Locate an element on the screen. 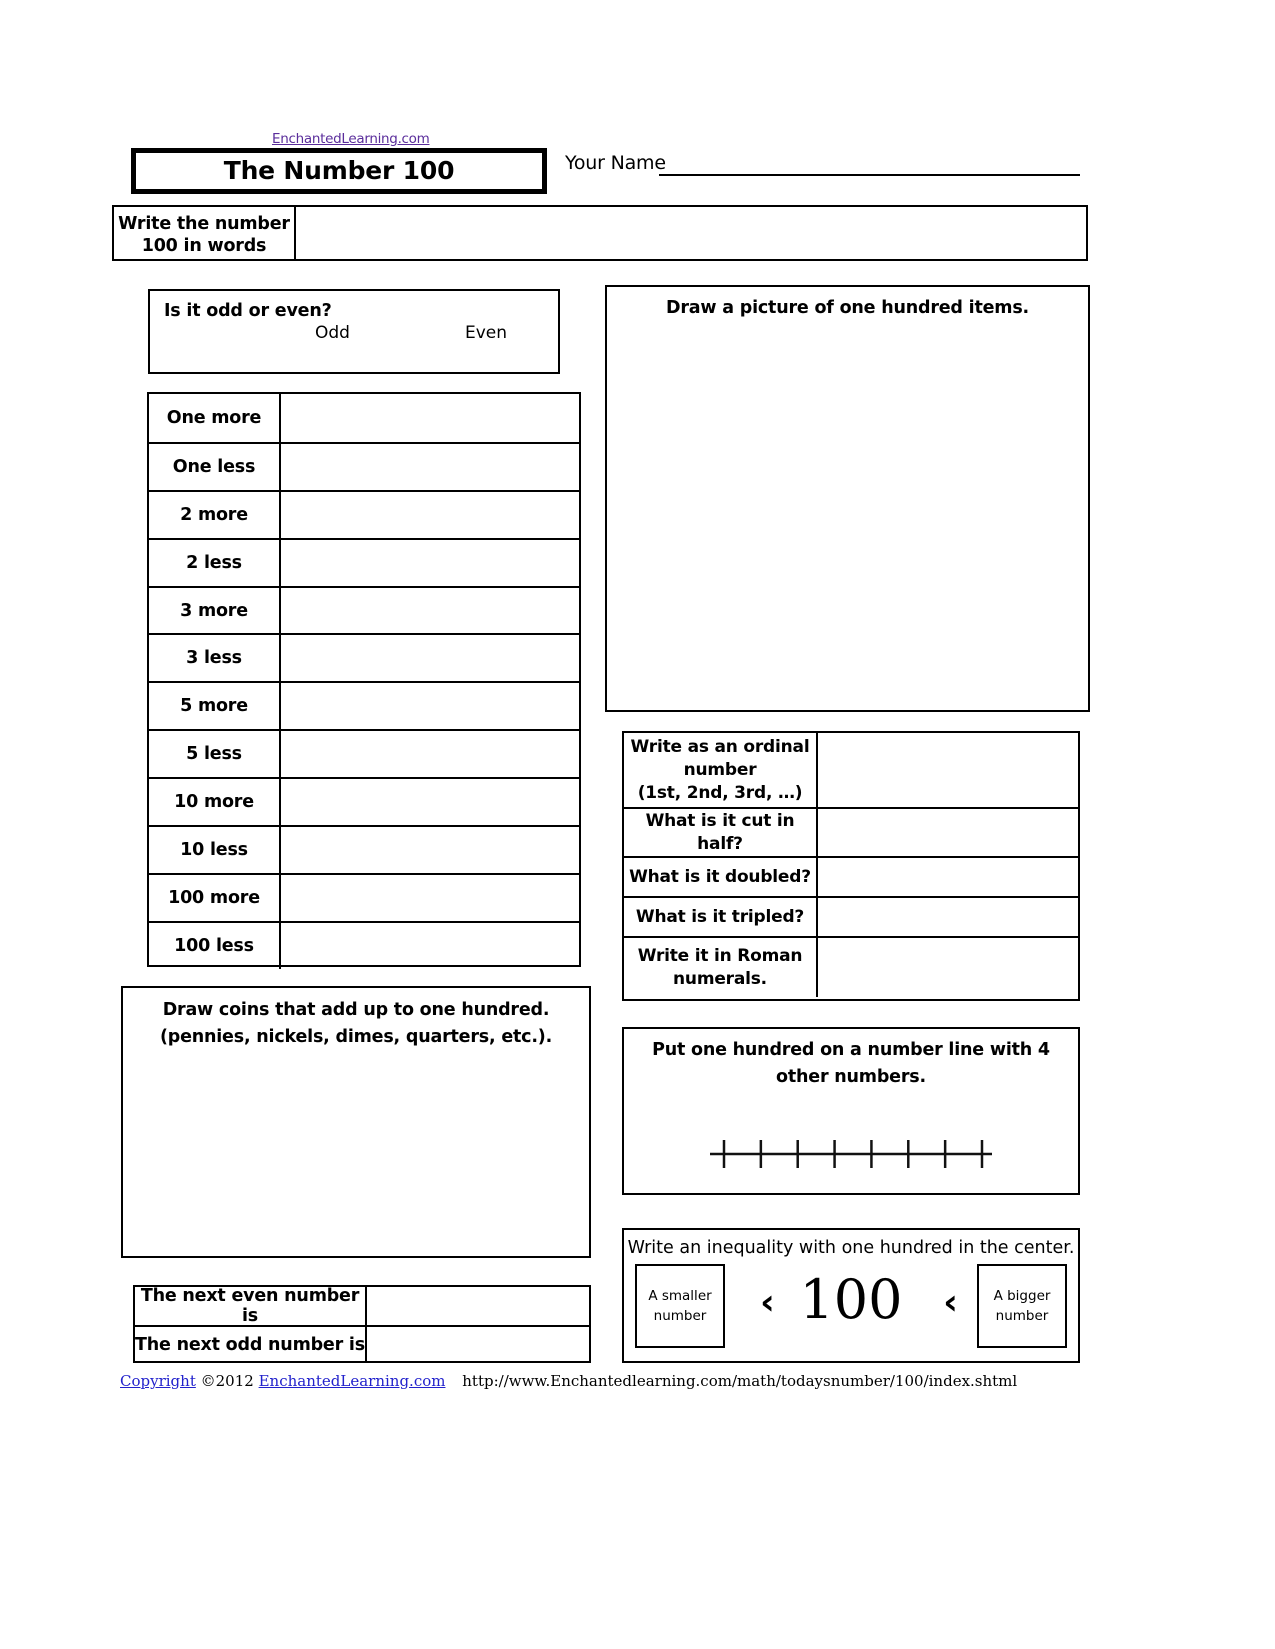 This screenshot has height=1649, width=1275. table-row: Write it in Roman numerals. is located at coordinates (851, 966).